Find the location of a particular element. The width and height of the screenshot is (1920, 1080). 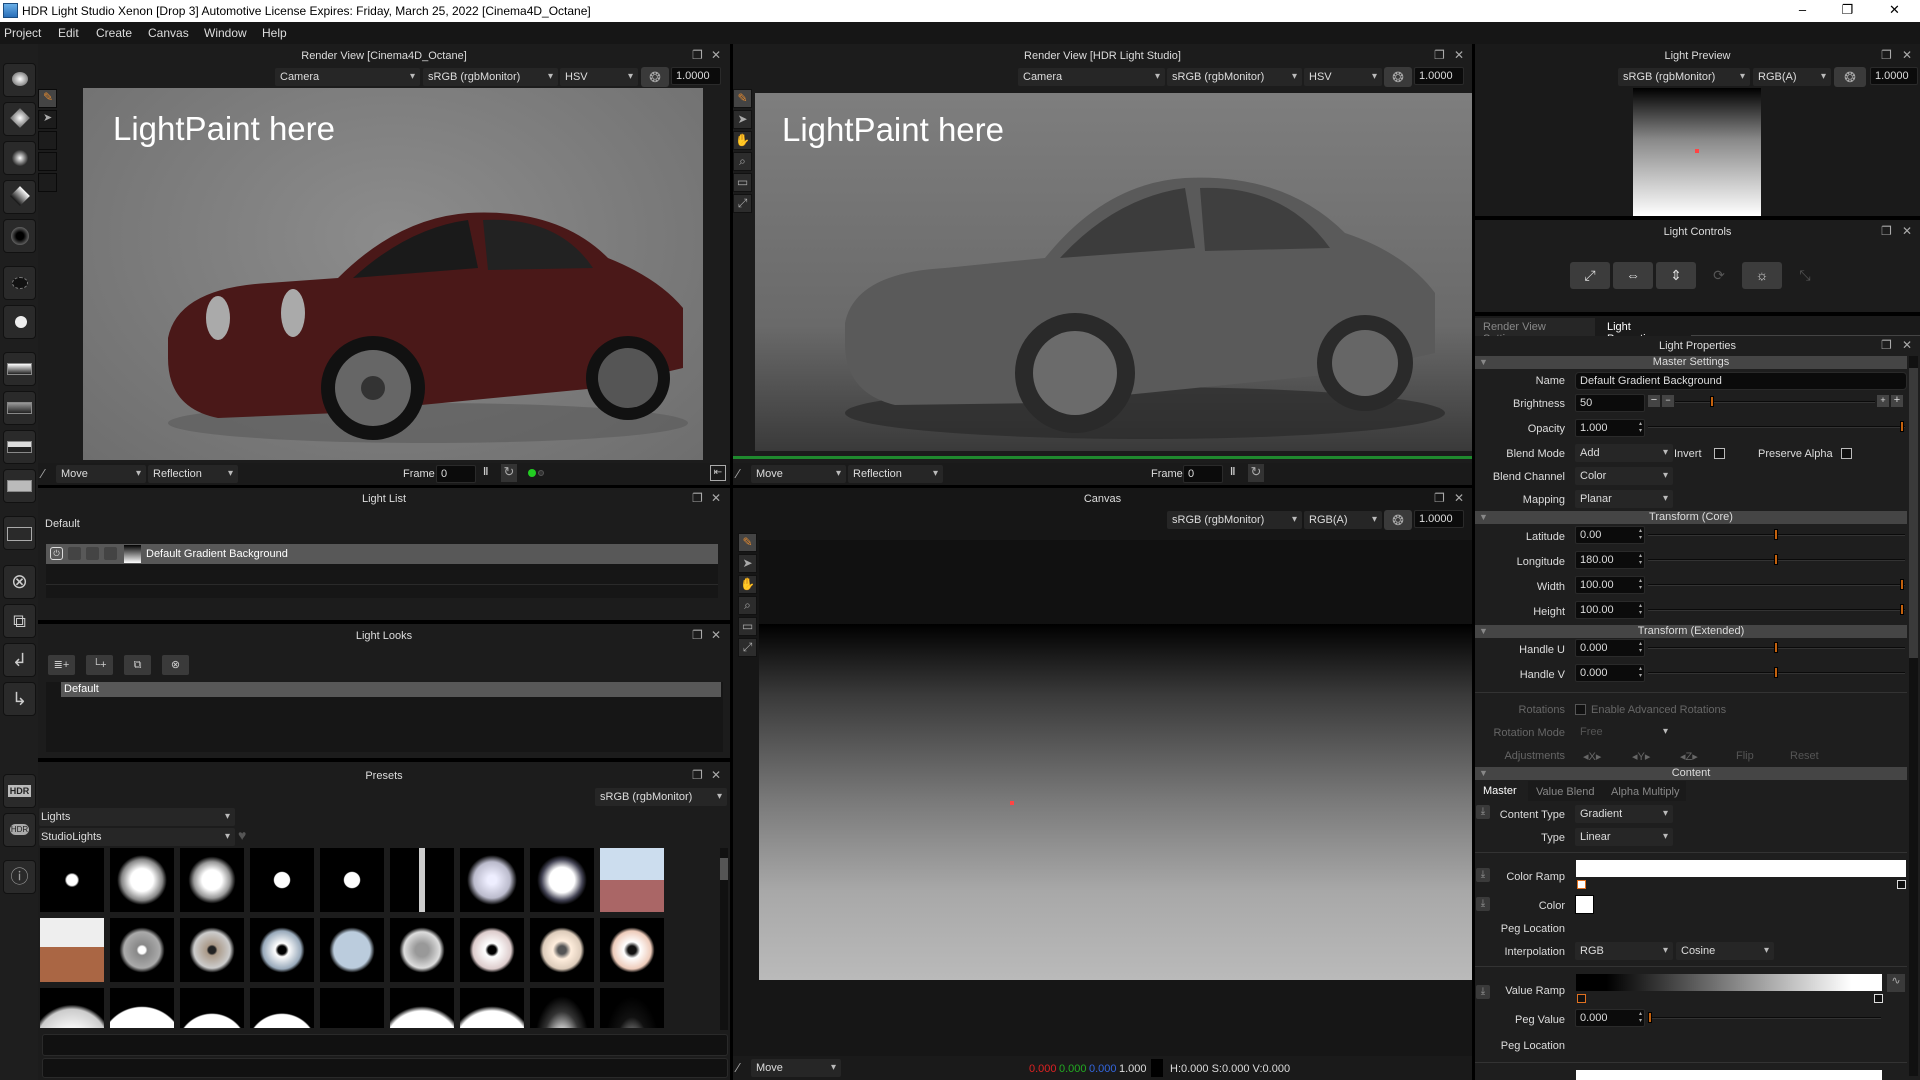

hdr-refresh-button: HDR is located at coordinates (19, 830).